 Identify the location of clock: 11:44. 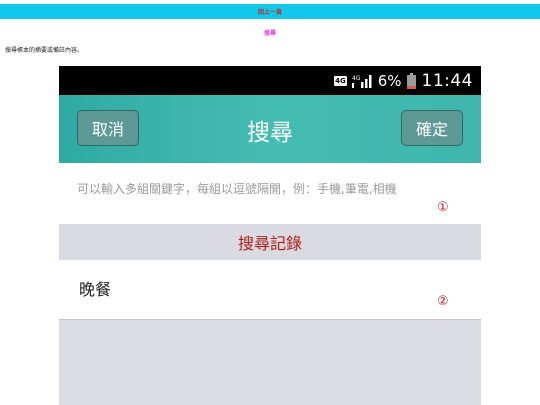
(447, 80).